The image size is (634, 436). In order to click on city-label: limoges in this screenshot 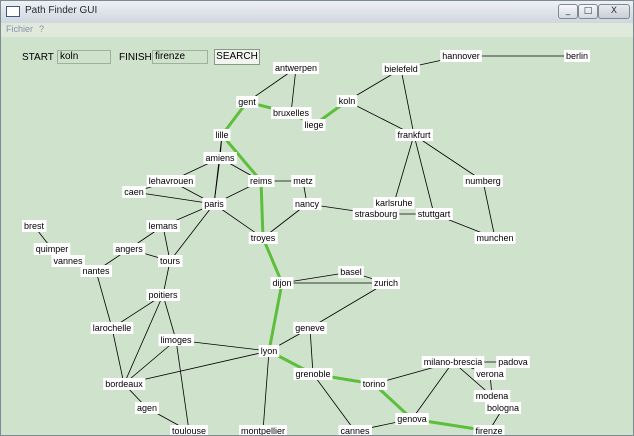, I will do `click(176, 340)`.